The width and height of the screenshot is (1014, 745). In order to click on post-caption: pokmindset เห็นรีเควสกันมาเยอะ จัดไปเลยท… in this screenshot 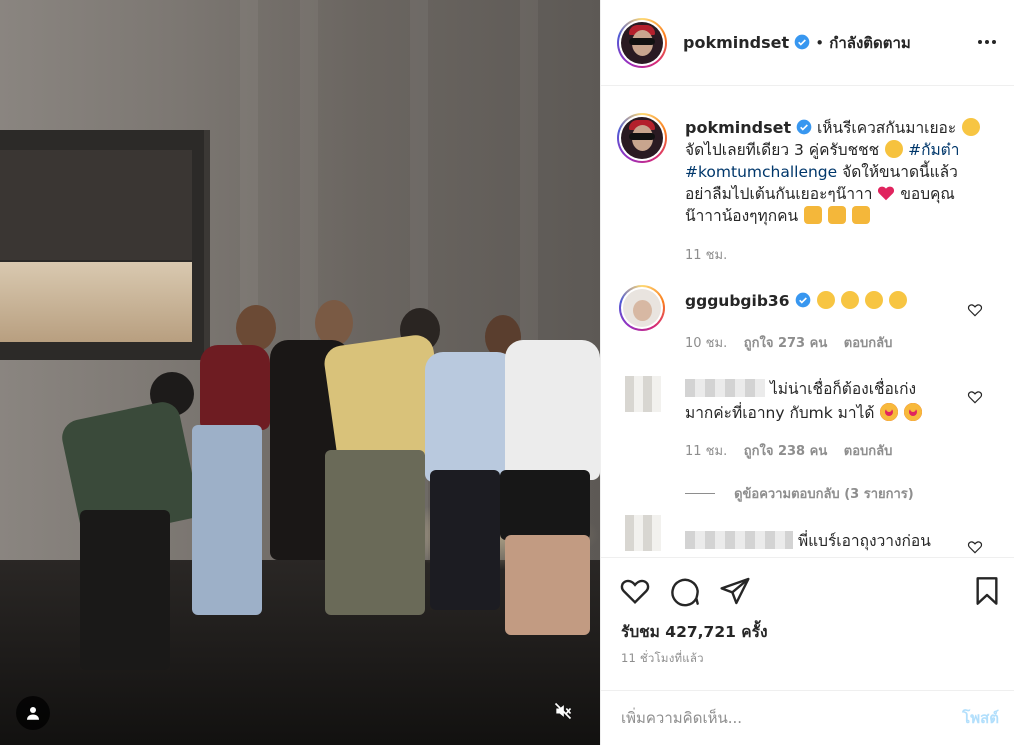, I will do `click(840, 172)`.